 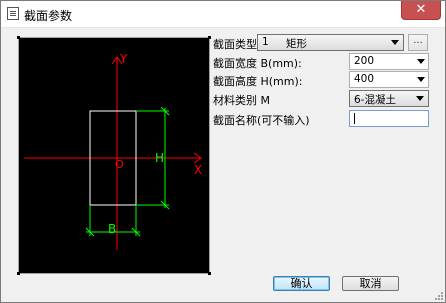 What do you see at coordinates (13, 13) in the screenshot?
I see `app-window-icon` at bounding box center [13, 13].